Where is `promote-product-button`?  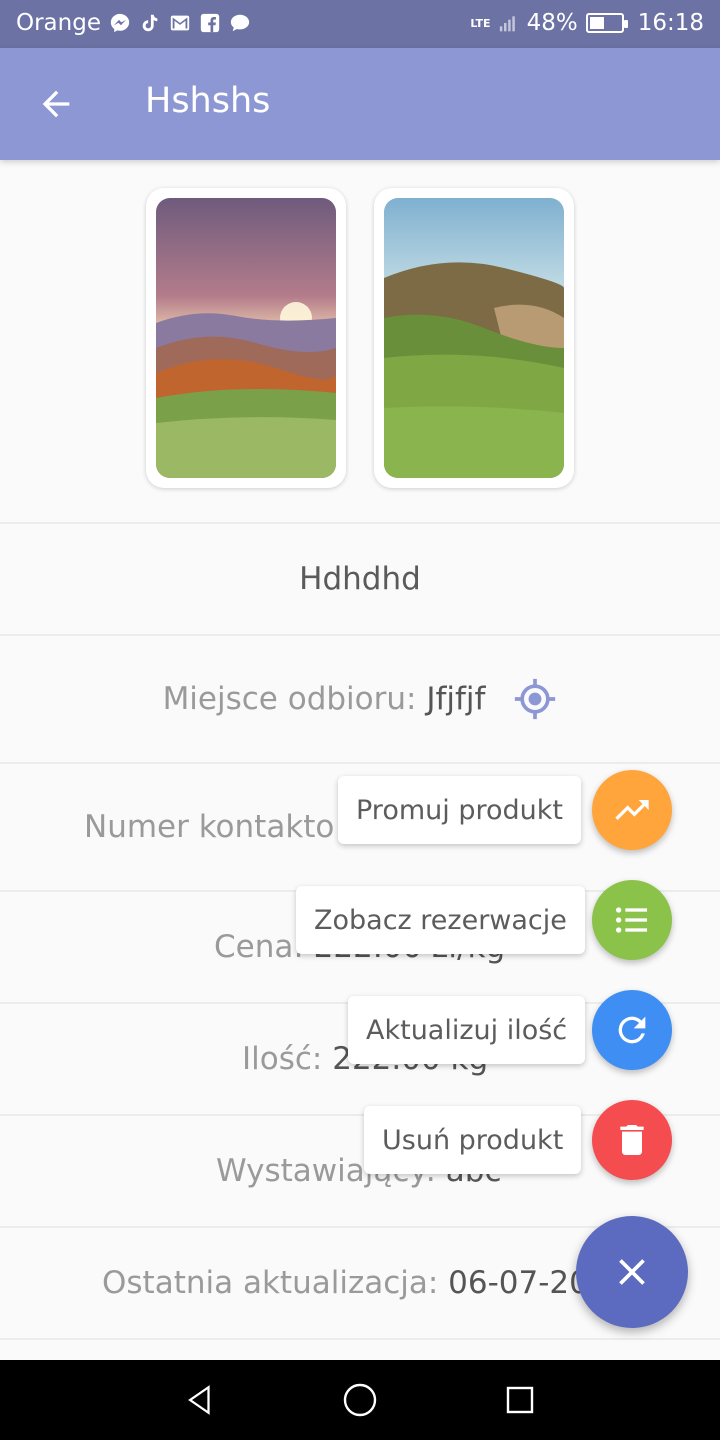 promote-product-button is located at coordinates (632, 810).